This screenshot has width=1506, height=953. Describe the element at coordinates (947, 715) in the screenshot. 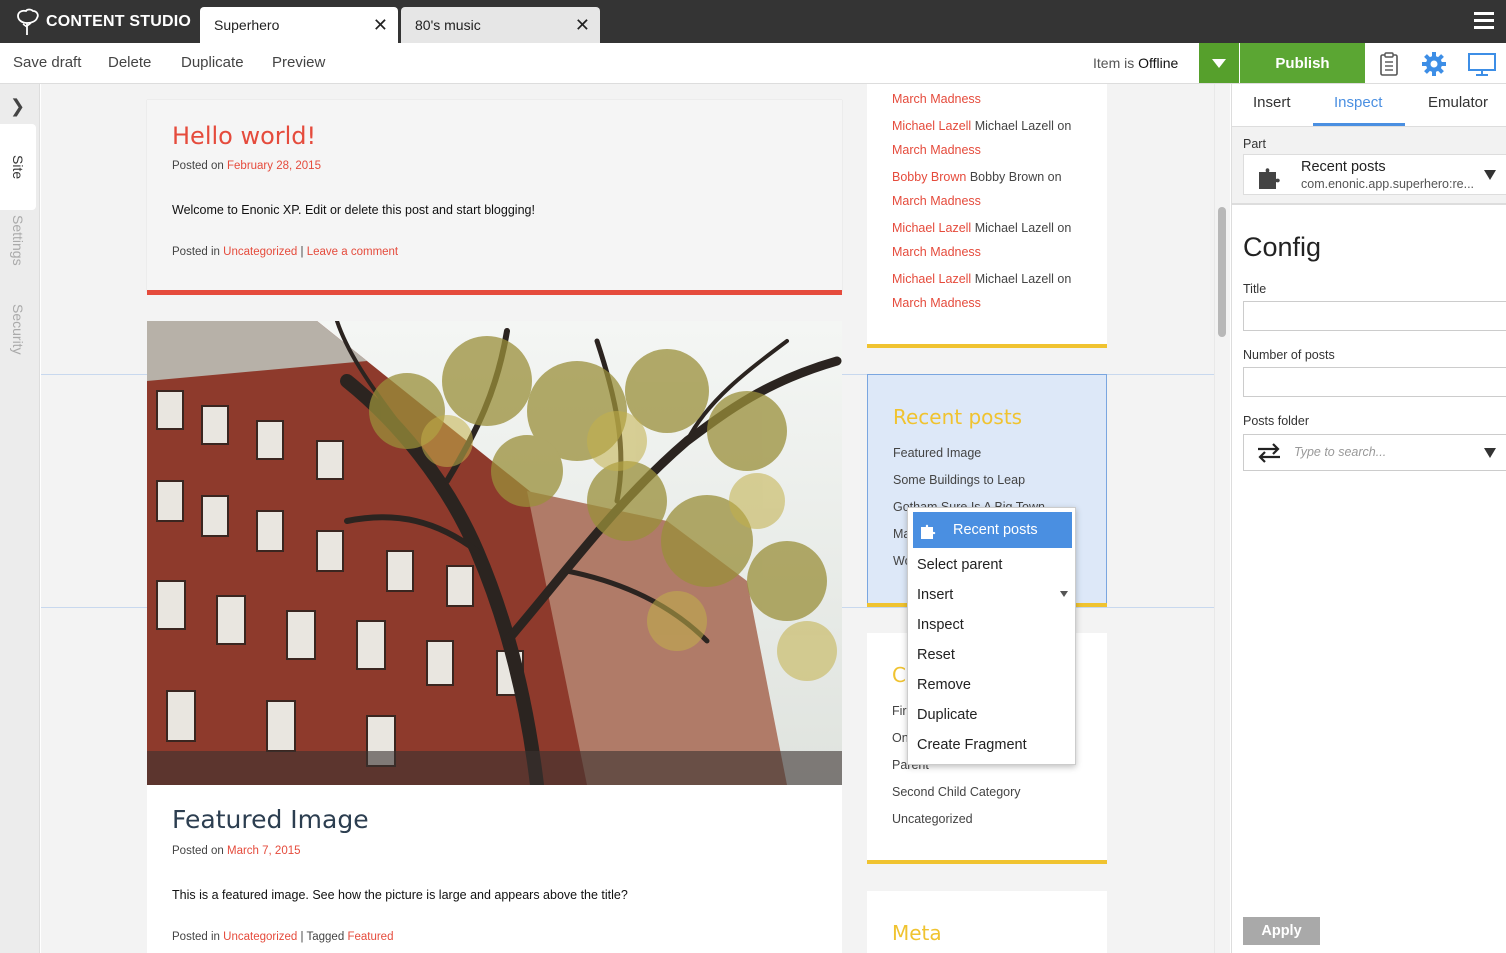

I see `duplicate-item: Duplicate` at that location.